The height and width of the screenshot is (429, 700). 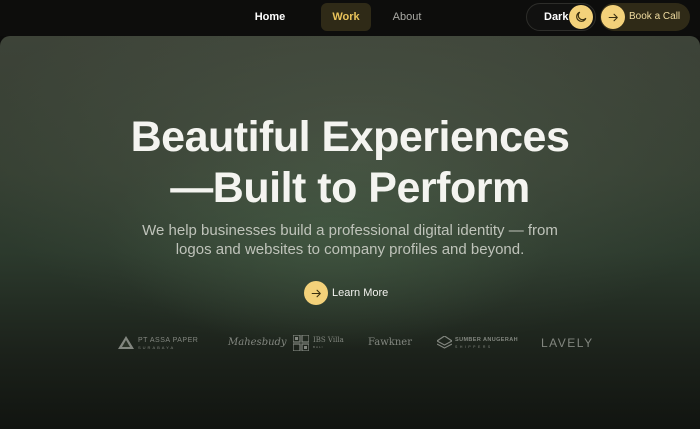 What do you see at coordinates (301, 343) in the screenshot?
I see `grid-logo-icon` at bounding box center [301, 343].